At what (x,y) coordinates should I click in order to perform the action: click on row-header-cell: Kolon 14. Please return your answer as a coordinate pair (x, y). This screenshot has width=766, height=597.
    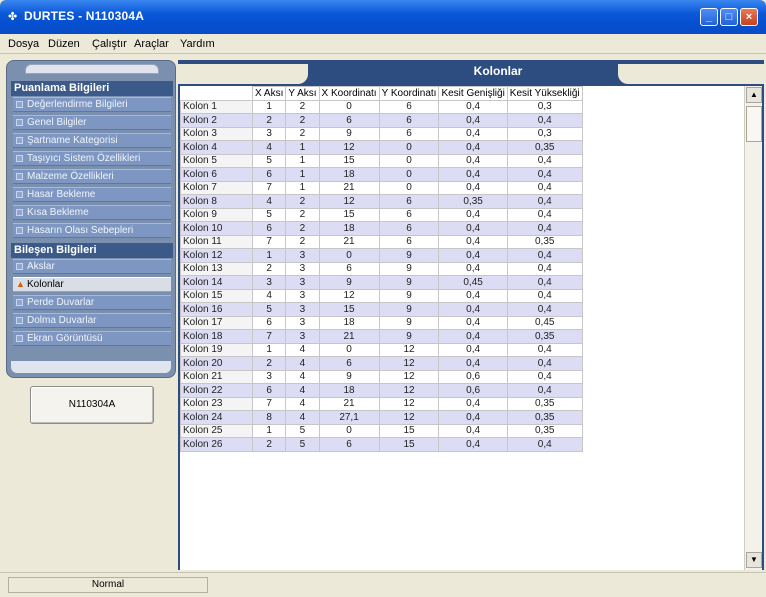
    Looking at the image, I should click on (216, 282).